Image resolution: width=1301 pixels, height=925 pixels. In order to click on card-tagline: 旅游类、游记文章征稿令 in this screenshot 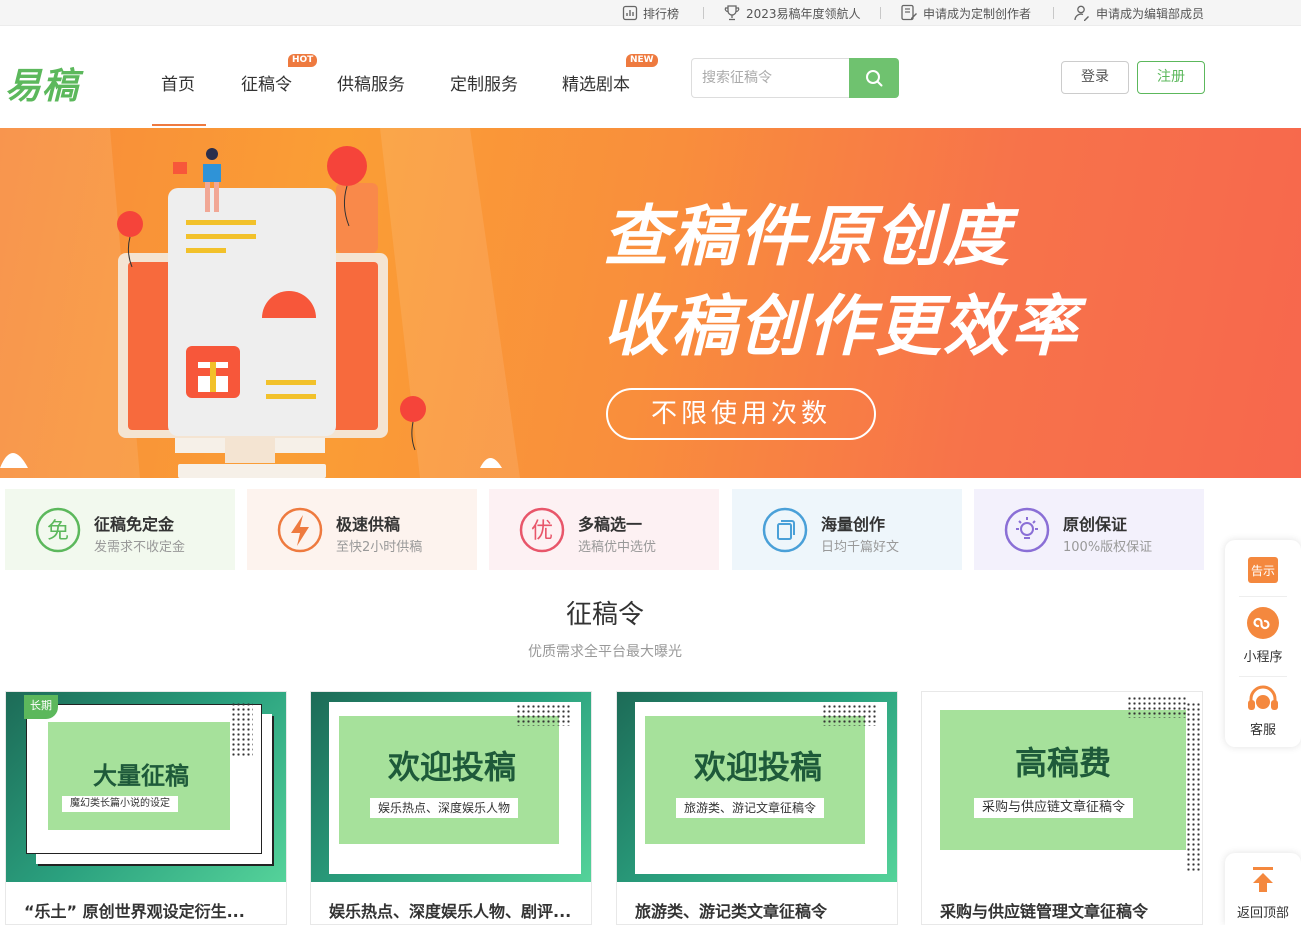, I will do `click(750, 808)`.